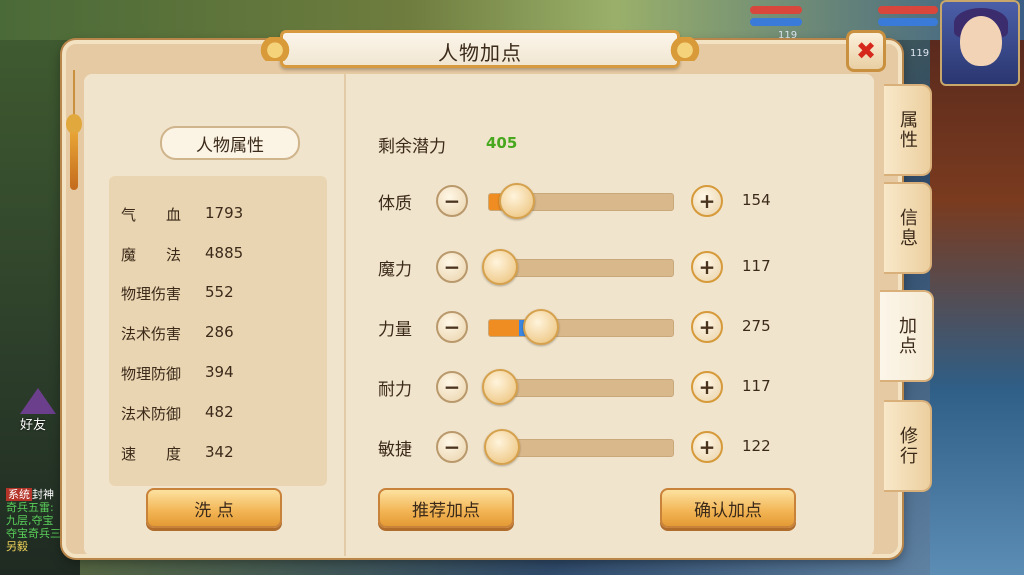 The height and width of the screenshot is (575, 1024). I want to click on close-button: ✖, so click(866, 51).